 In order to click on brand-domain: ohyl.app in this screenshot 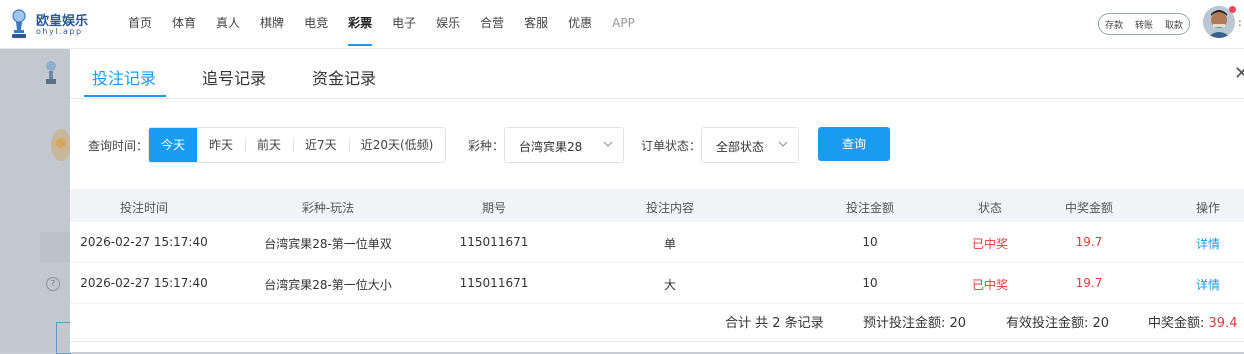, I will do `click(59, 31)`.